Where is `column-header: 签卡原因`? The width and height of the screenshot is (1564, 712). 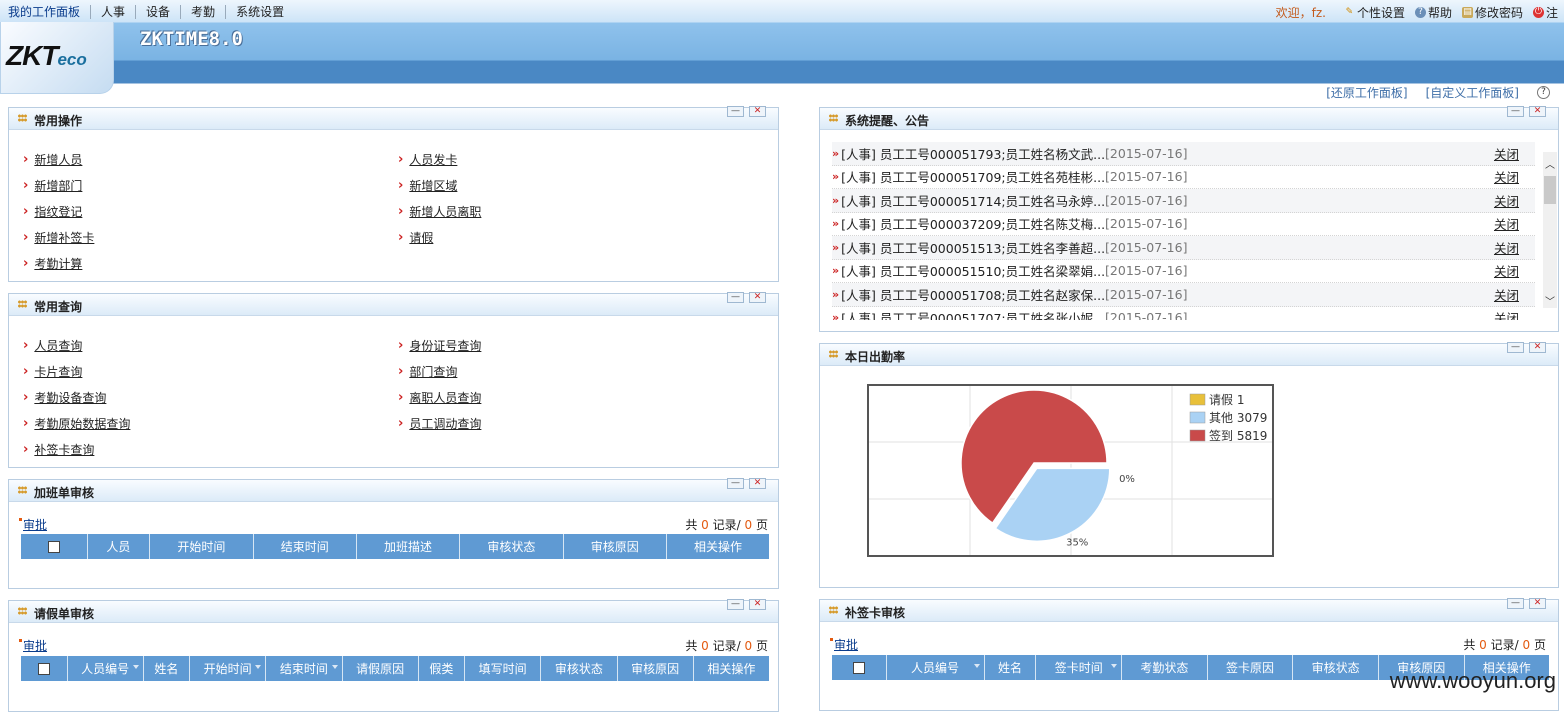
column-header: 签卡原因 is located at coordinates (1250, 667).